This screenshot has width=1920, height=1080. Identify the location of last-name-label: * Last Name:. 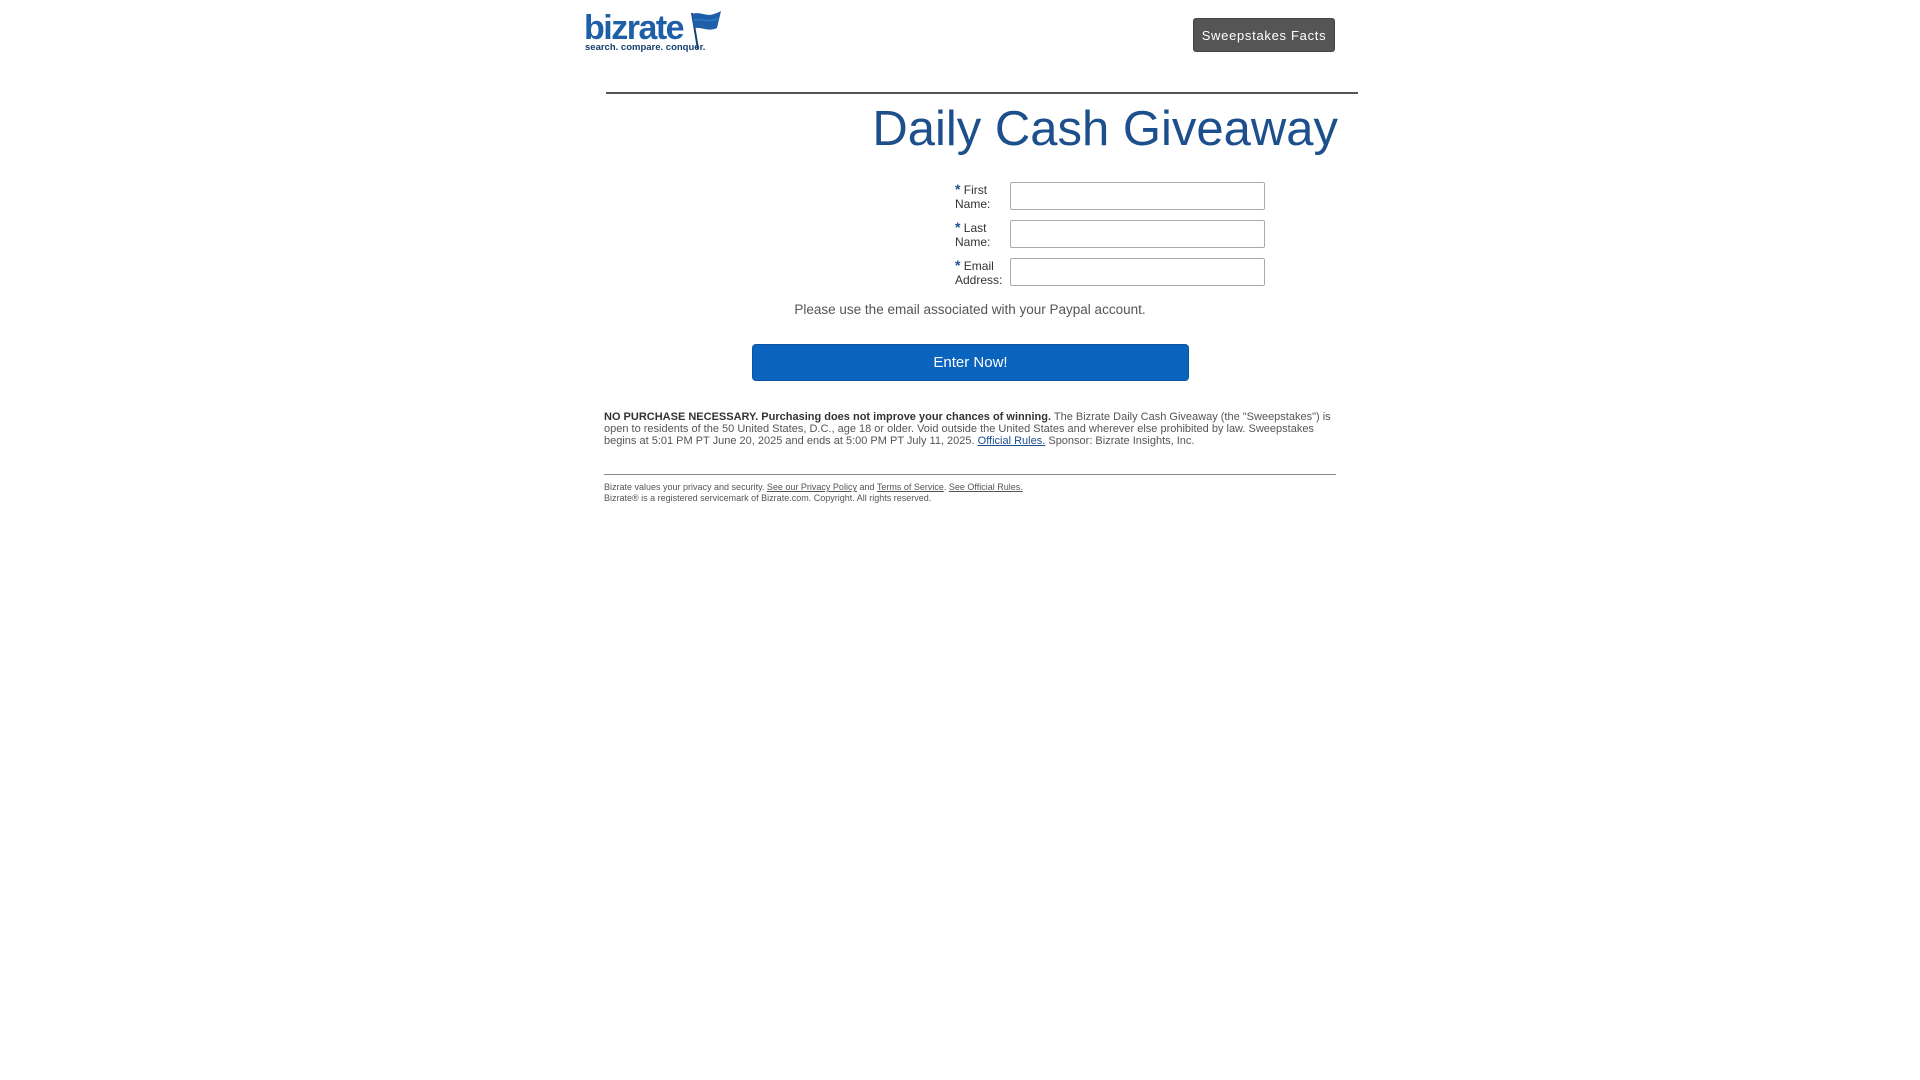
(983, 234).